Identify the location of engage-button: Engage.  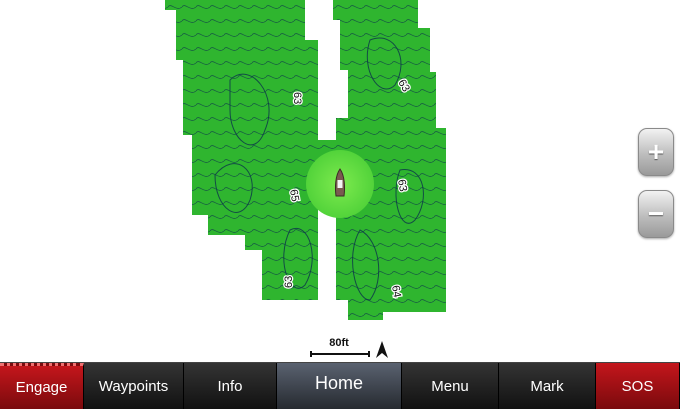
(42, 386).